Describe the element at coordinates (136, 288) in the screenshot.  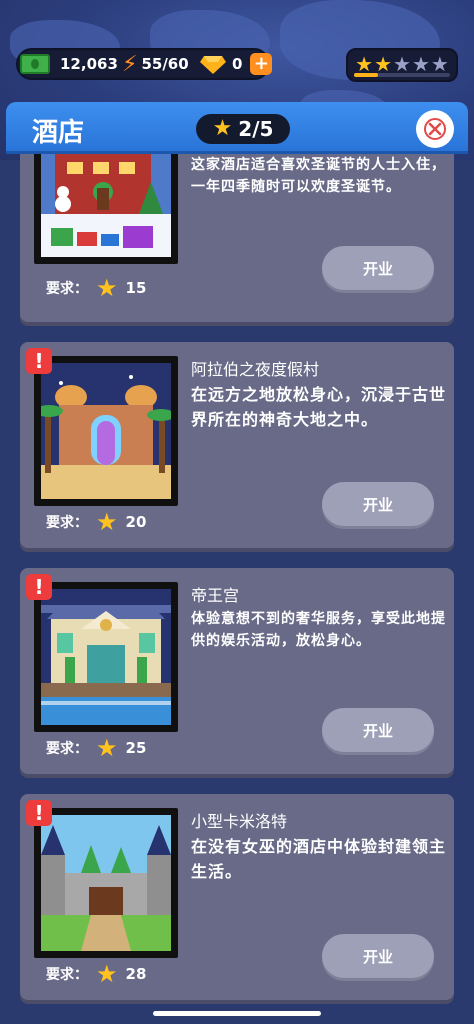
I see `requirement-value: 15` at that location.